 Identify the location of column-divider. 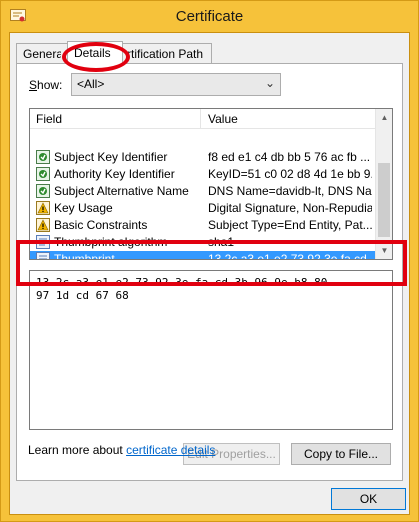
(200, 119).